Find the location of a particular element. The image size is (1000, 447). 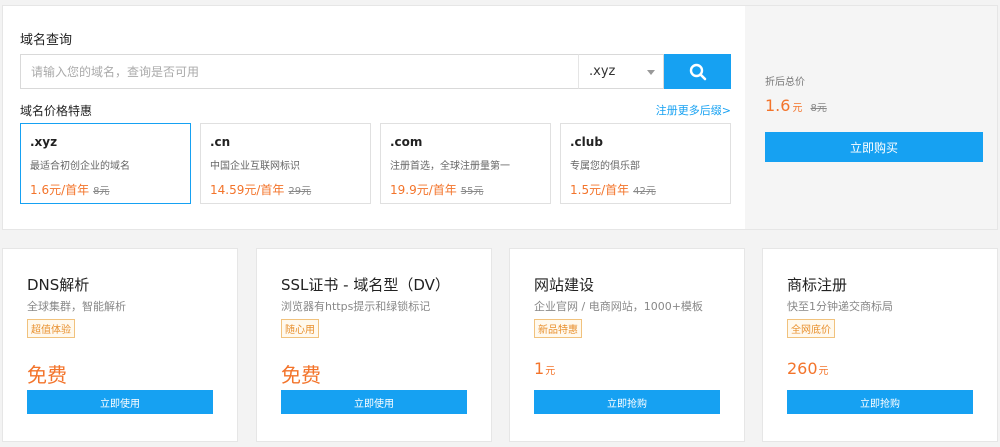

domain-price-title: 域名价格特惠 is located at coordinates (56, 111).